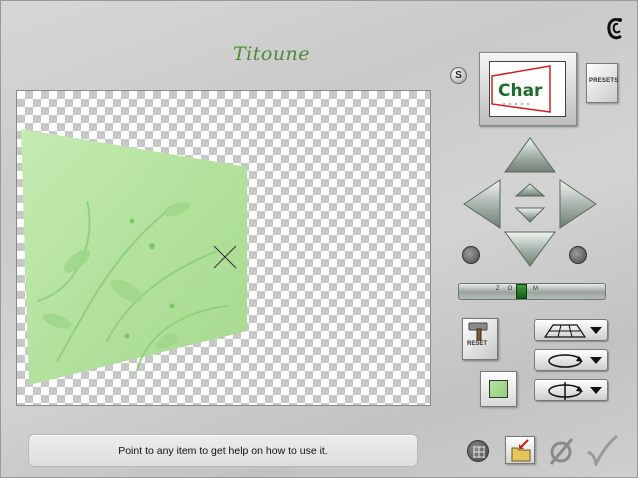  I want to click on grid-icon, so click(479, 452).